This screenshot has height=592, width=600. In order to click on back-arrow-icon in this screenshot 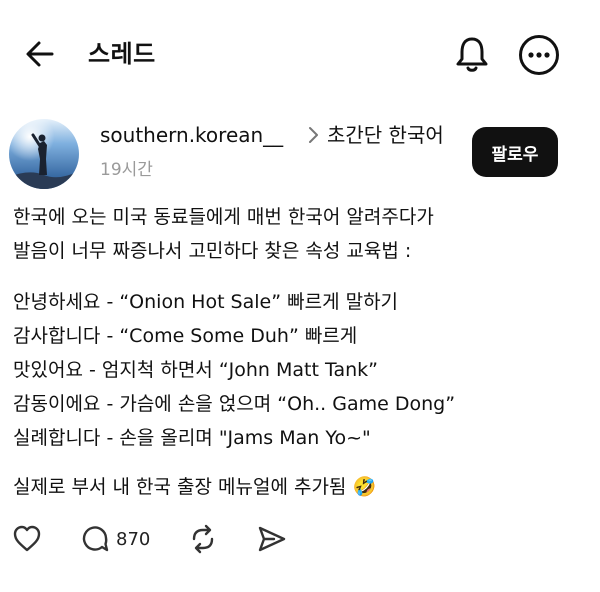, I will do `click(40, 54)`.